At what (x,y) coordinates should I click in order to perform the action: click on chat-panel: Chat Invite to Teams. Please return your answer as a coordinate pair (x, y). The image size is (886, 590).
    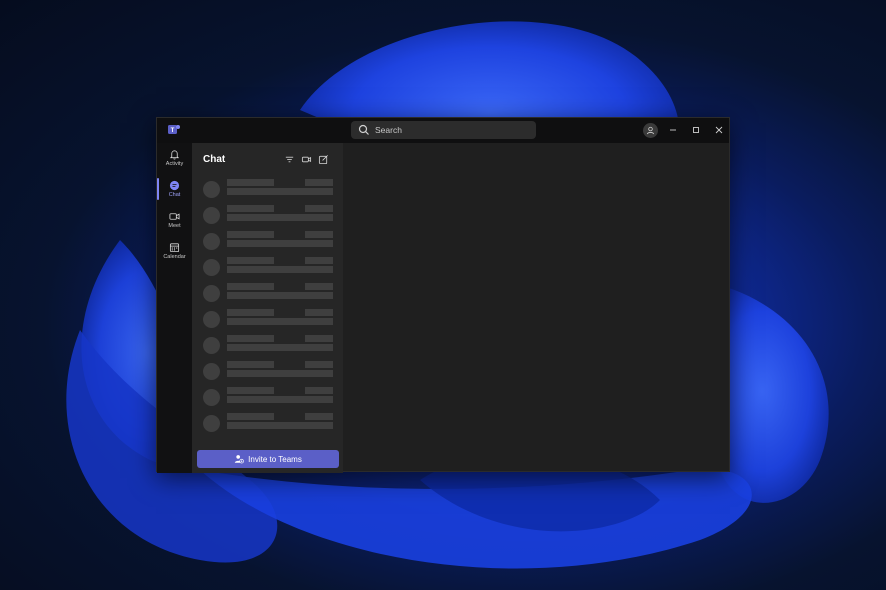
    Looking at the image, I should click on (267, 308).